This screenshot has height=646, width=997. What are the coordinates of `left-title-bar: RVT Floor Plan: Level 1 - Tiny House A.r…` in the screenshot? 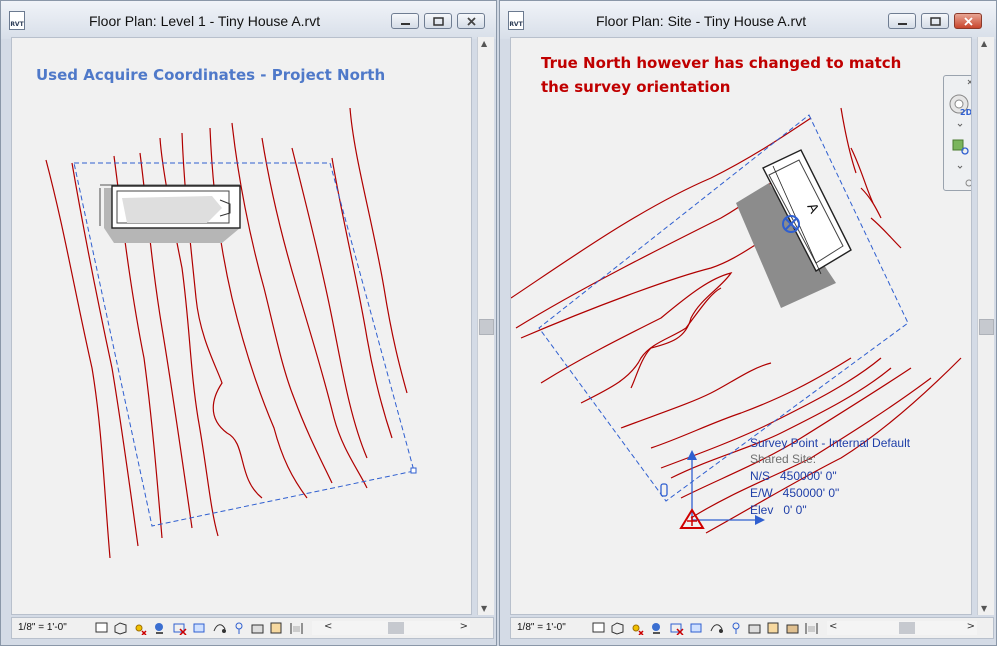 It's located at (248, 20).